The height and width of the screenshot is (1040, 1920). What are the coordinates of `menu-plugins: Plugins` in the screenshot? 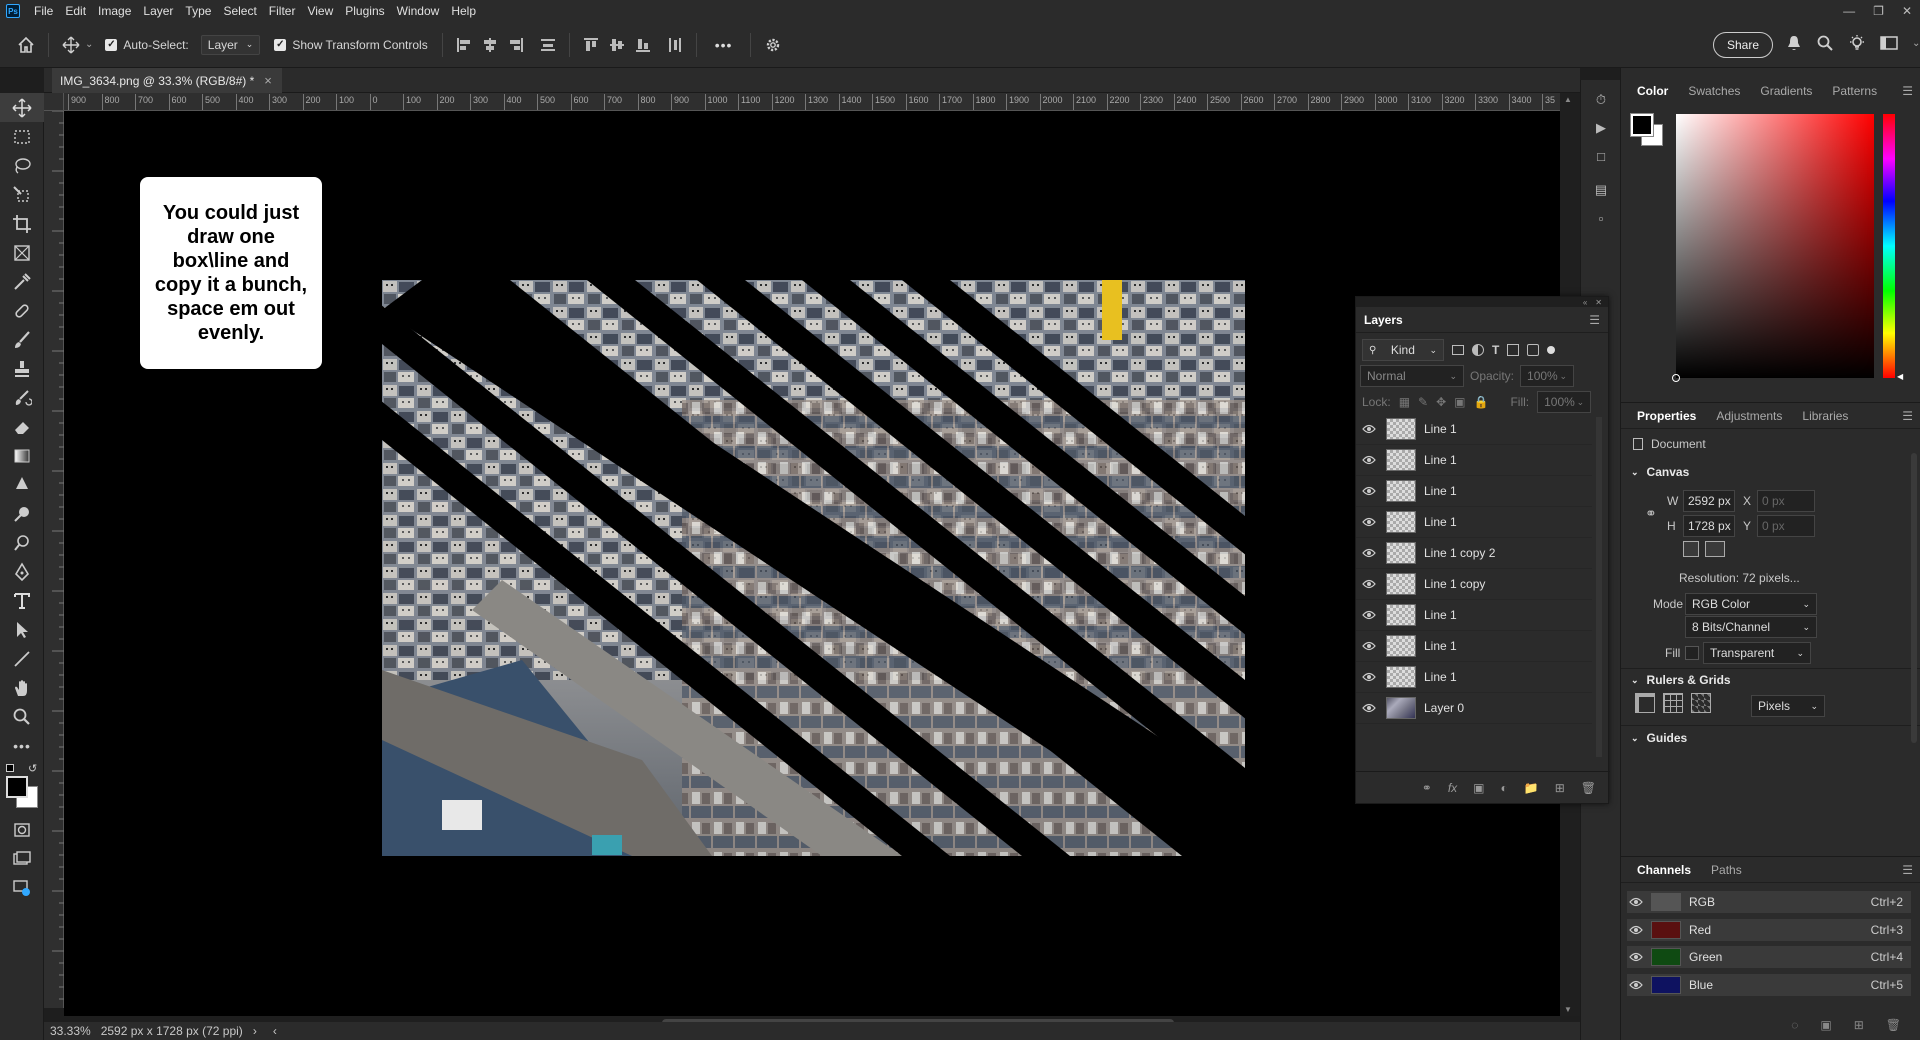 It's located at (364, 11).